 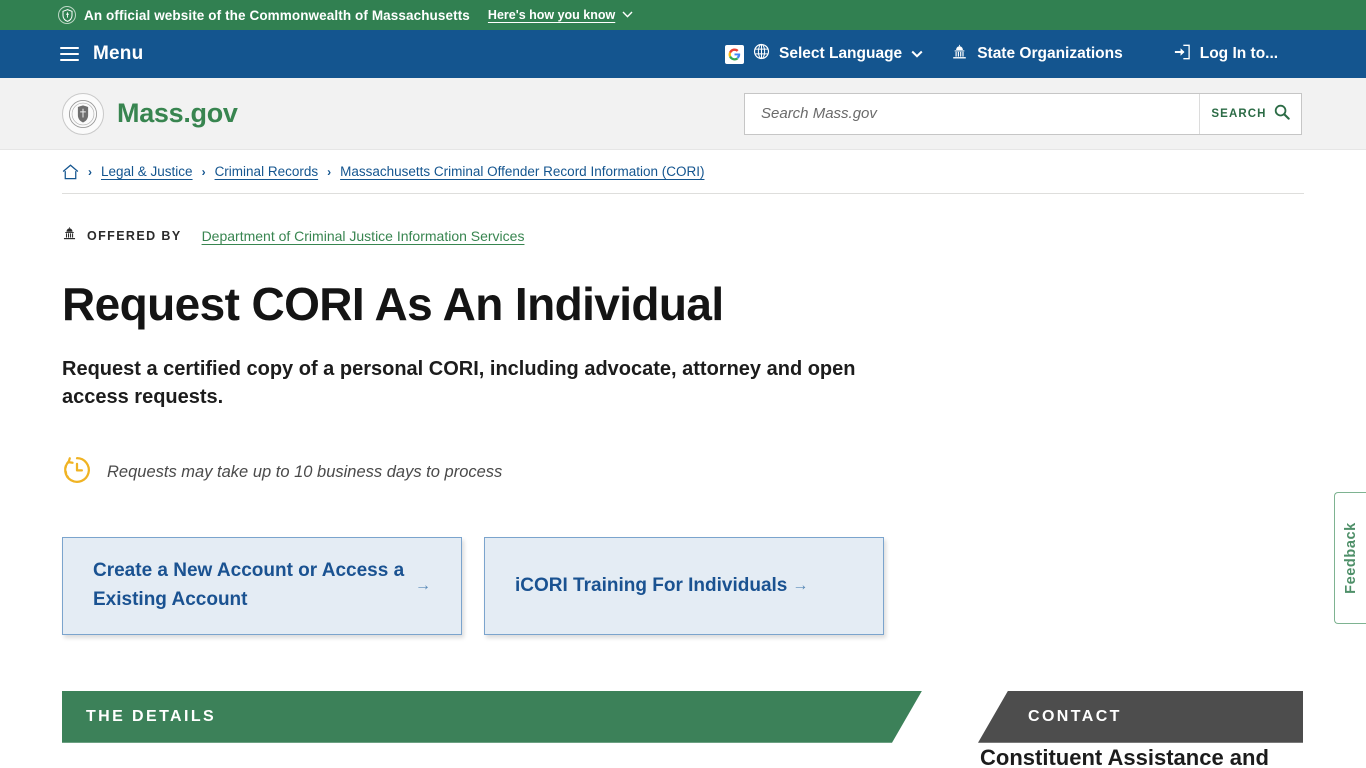 I want to click on heres-how-you-know-toggle: Here's how you know, so click(x=560, y=15).